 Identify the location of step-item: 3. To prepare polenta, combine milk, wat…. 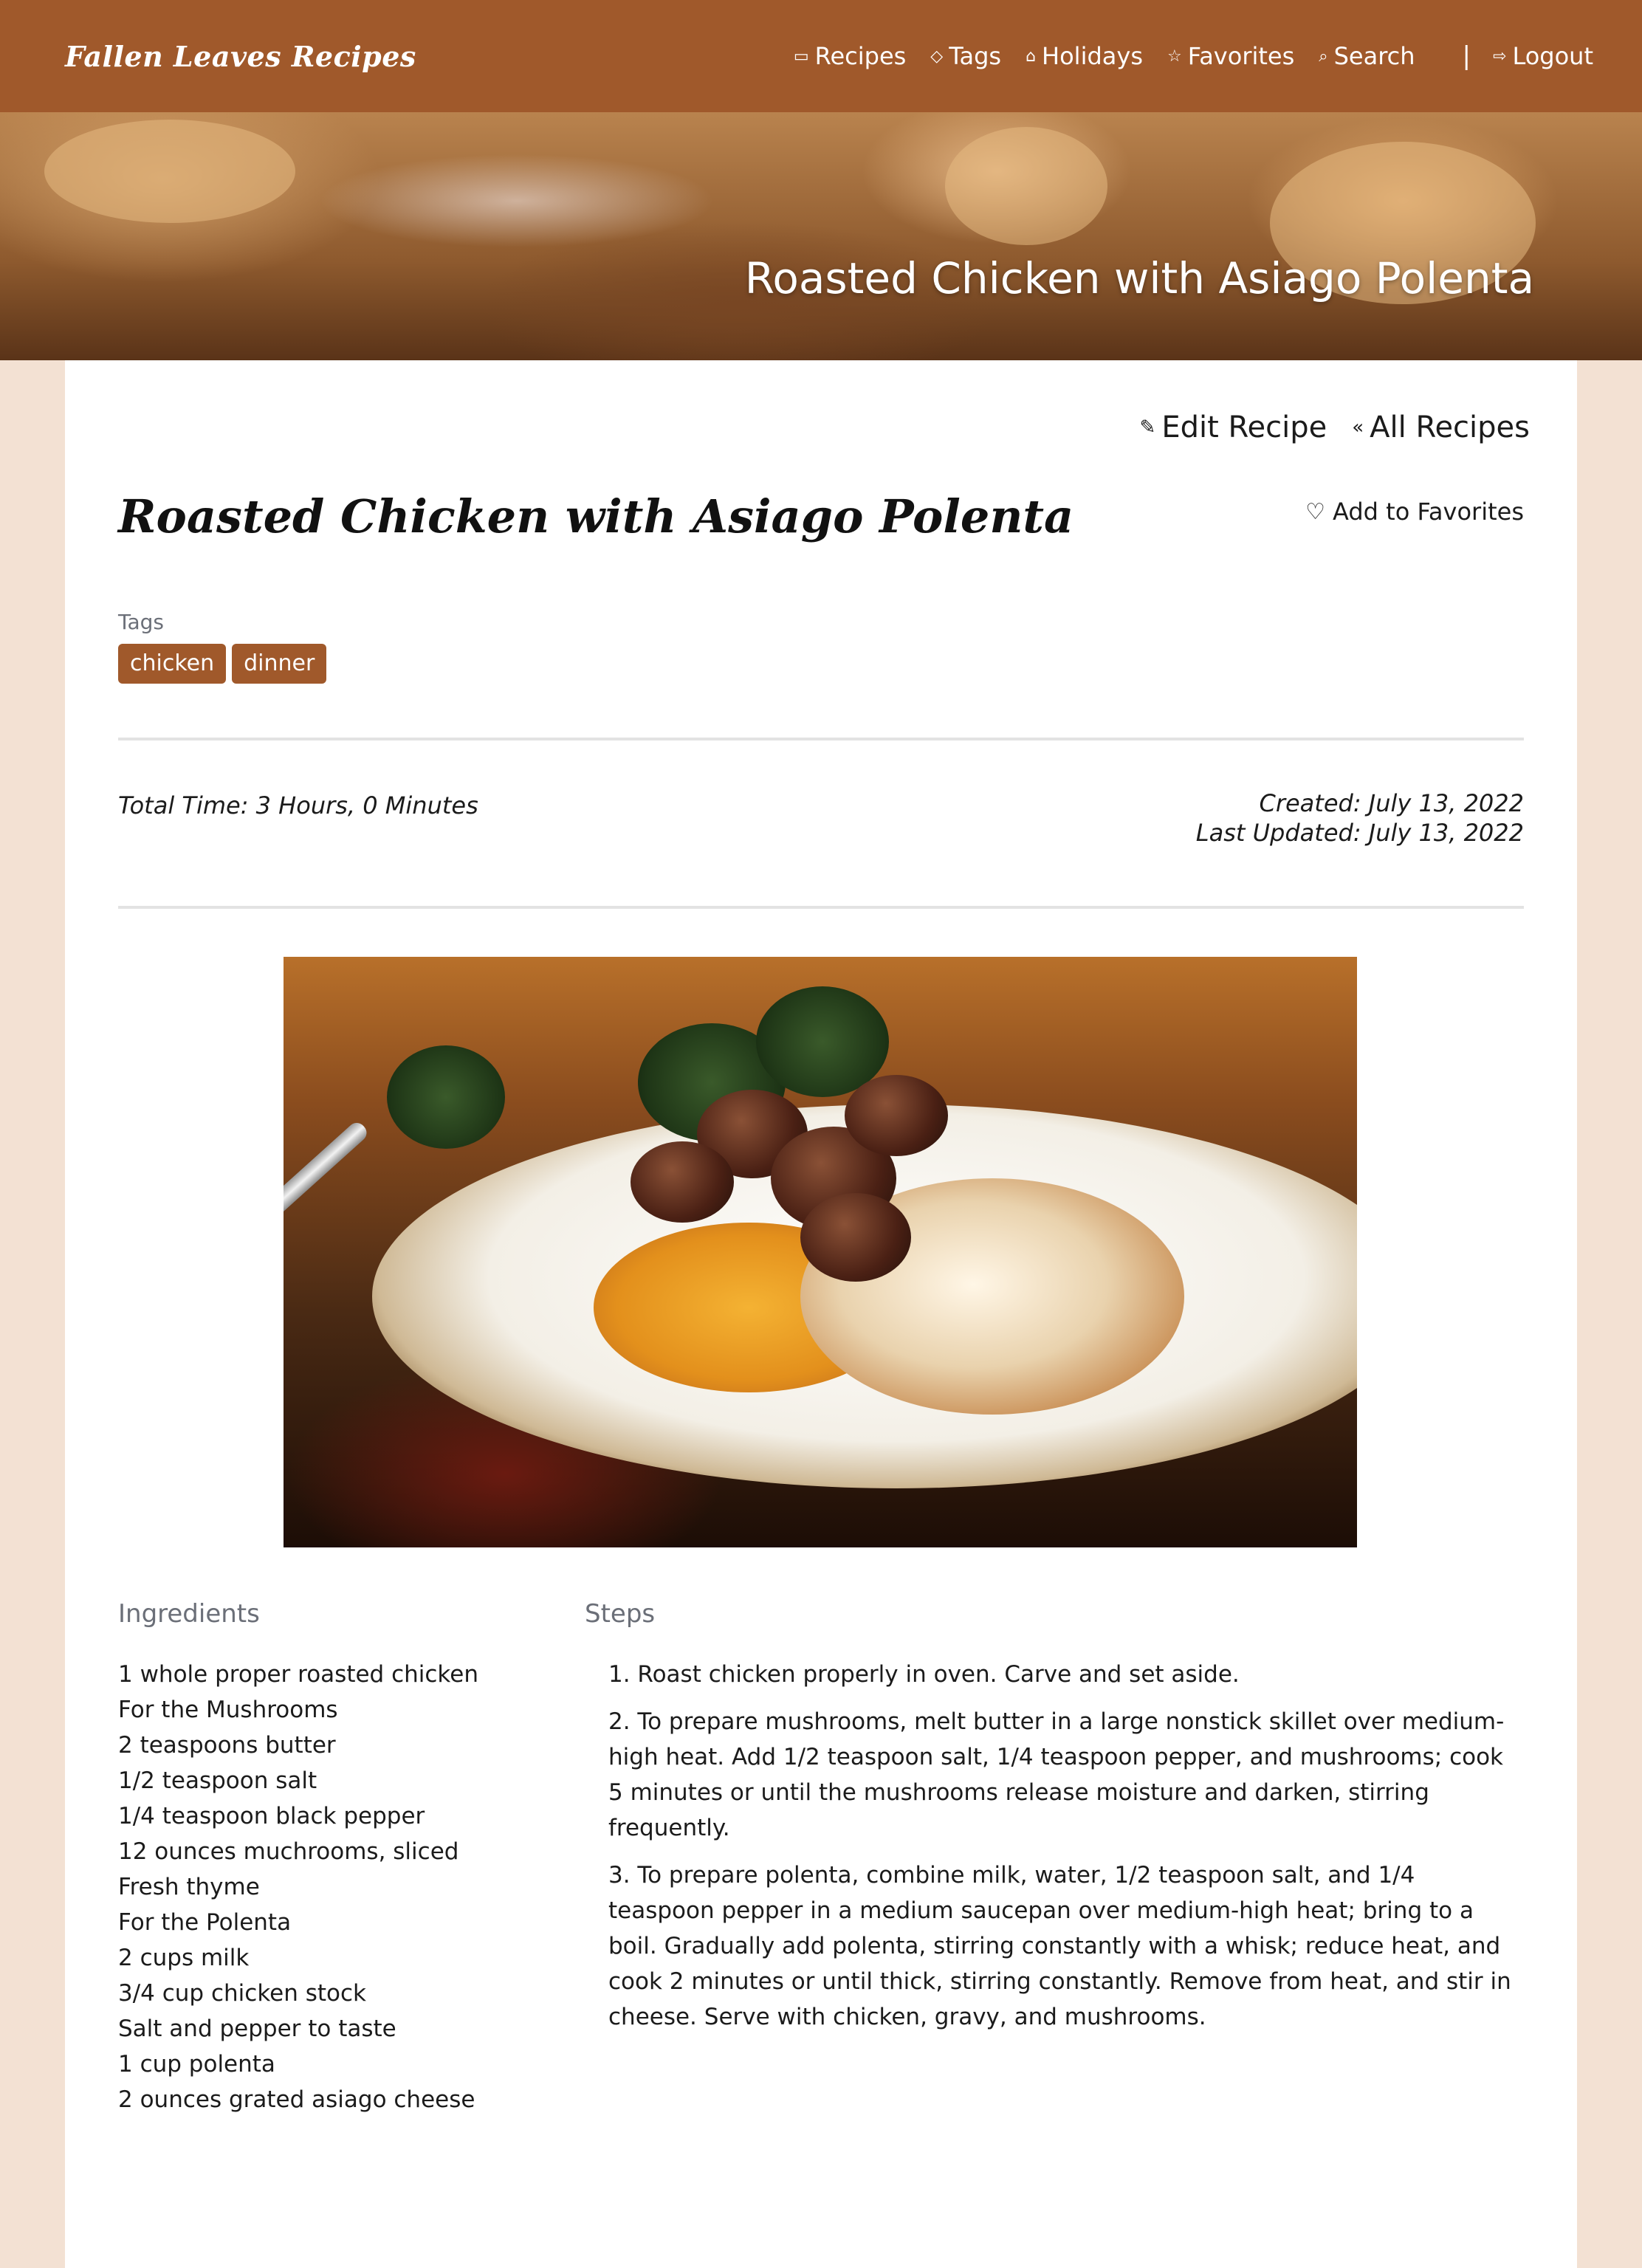
(1059, 1946).